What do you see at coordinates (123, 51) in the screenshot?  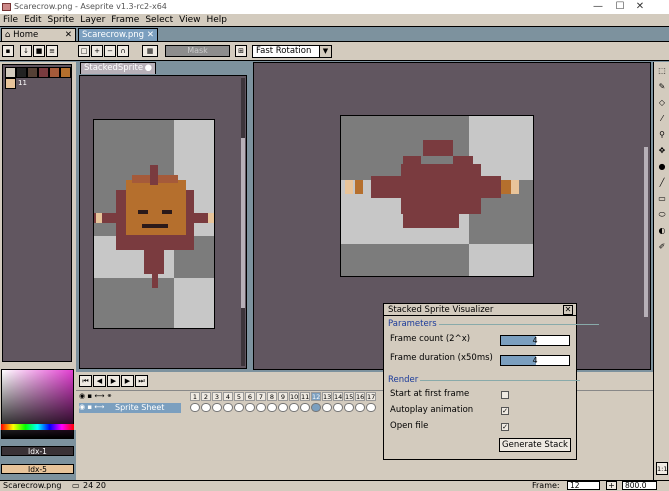 I see `selection-intersect-icon: ∩` at bounding box center [123, 51].